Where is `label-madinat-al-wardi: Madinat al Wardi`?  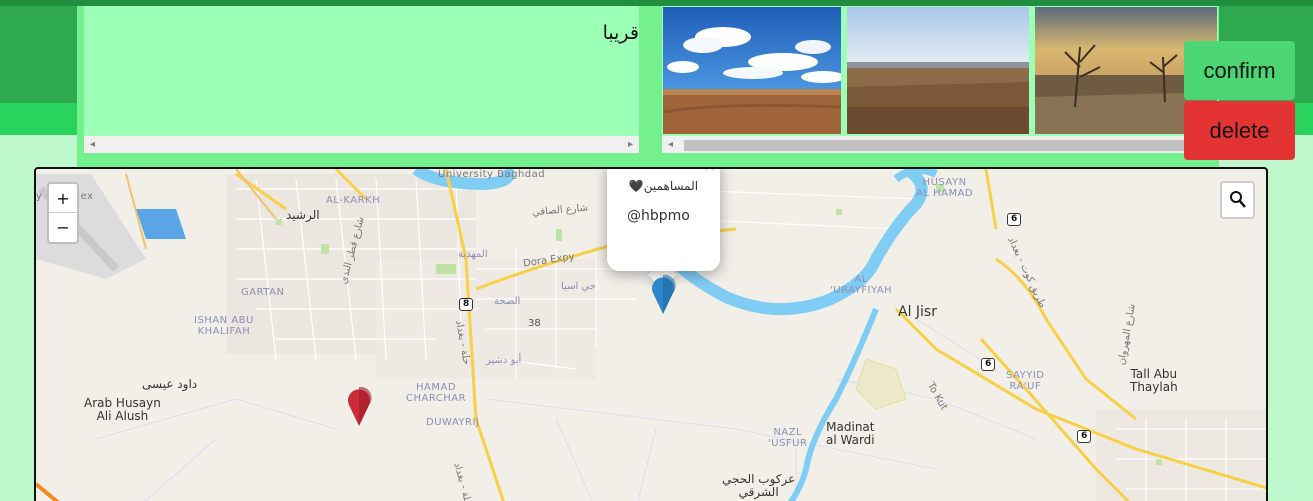 label-madinat-al-wardi: Madinat al Wardi is located at coordinates (850, 434).